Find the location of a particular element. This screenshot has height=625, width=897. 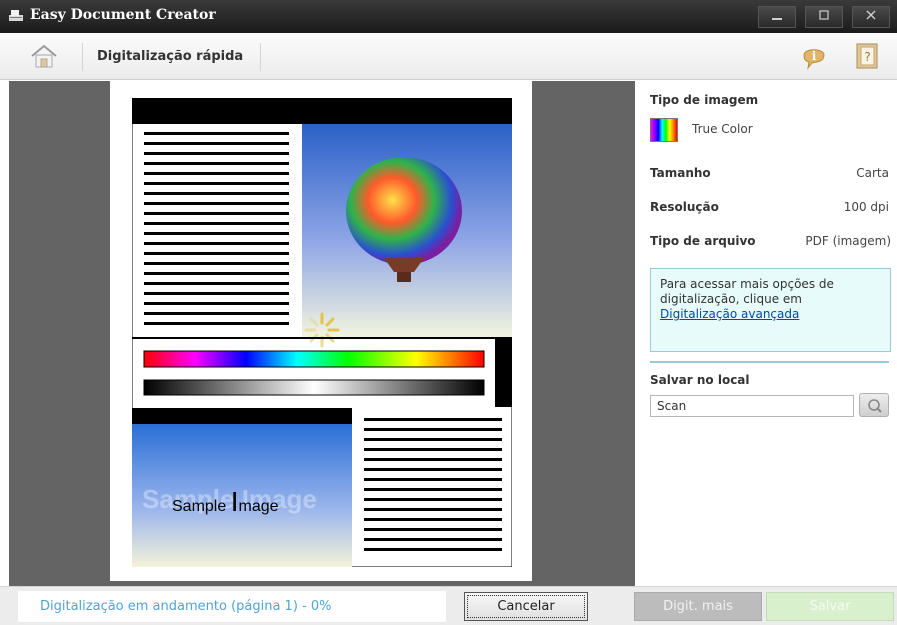

maximize-button is located at coordinates (824, 17).